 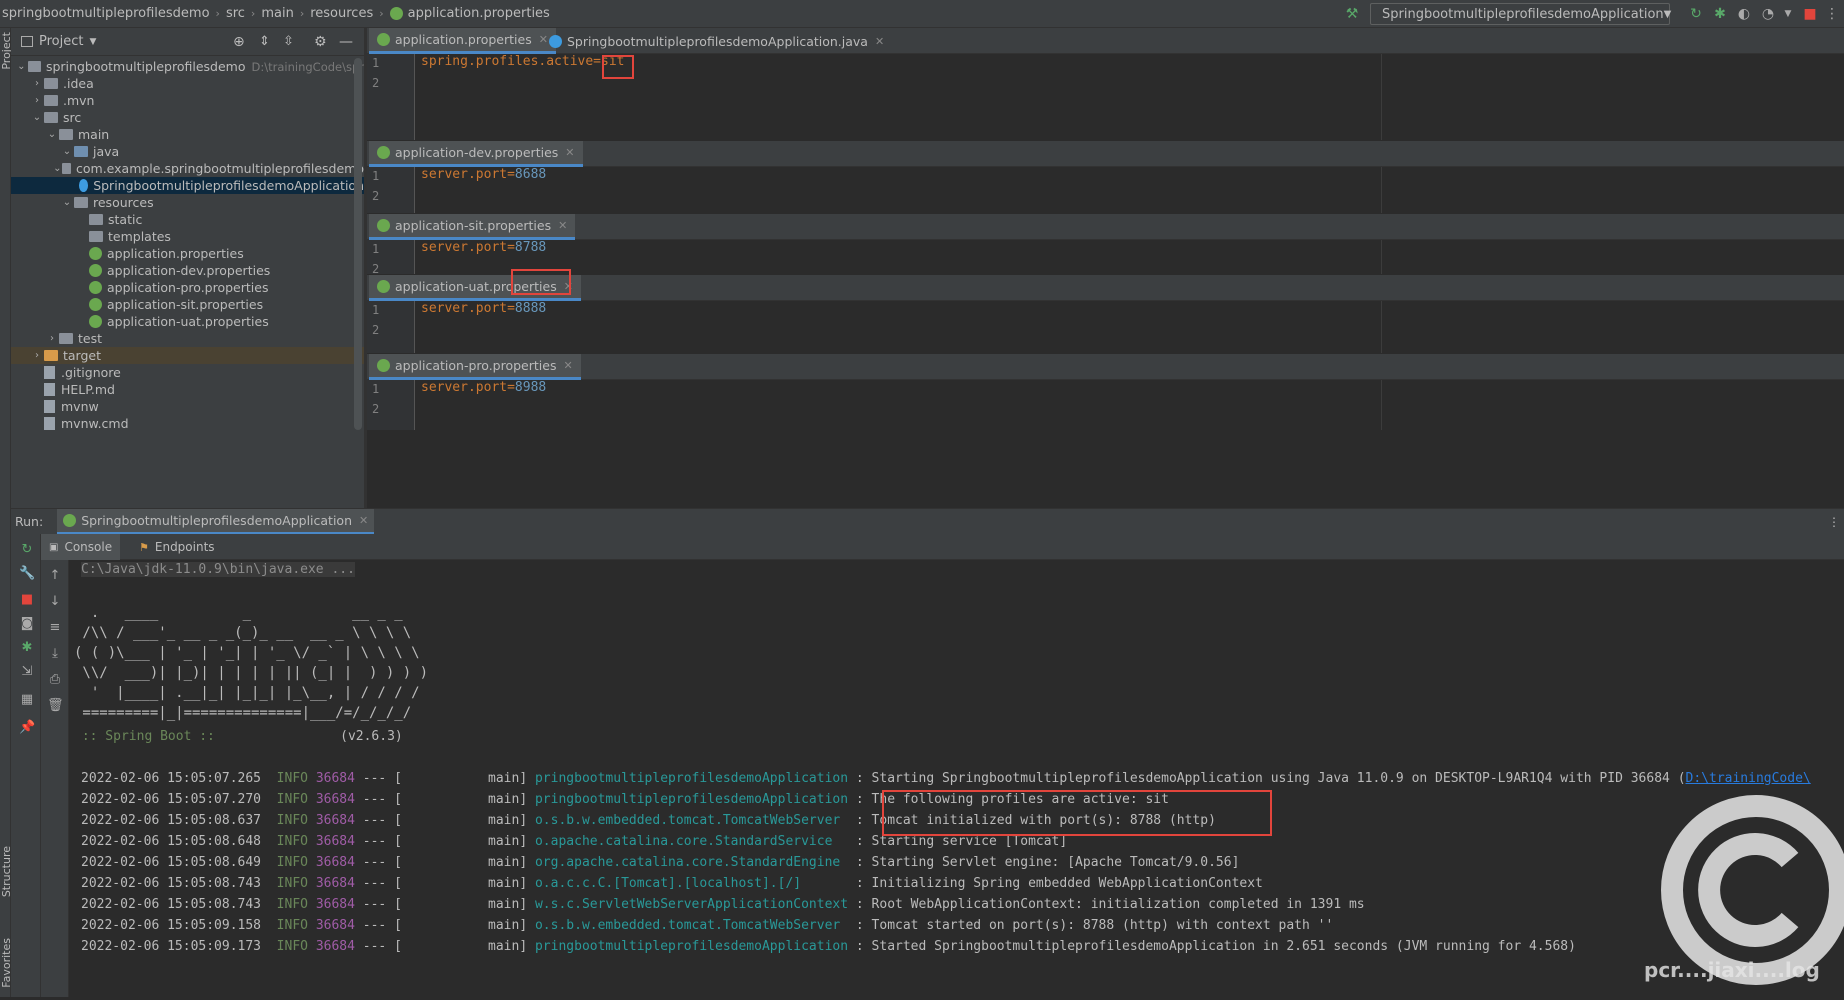 What do you see at coordinates (187, 304) in the screenshot?
I see `tree-item: application-sit.properties` at bounding box center [187, 304].